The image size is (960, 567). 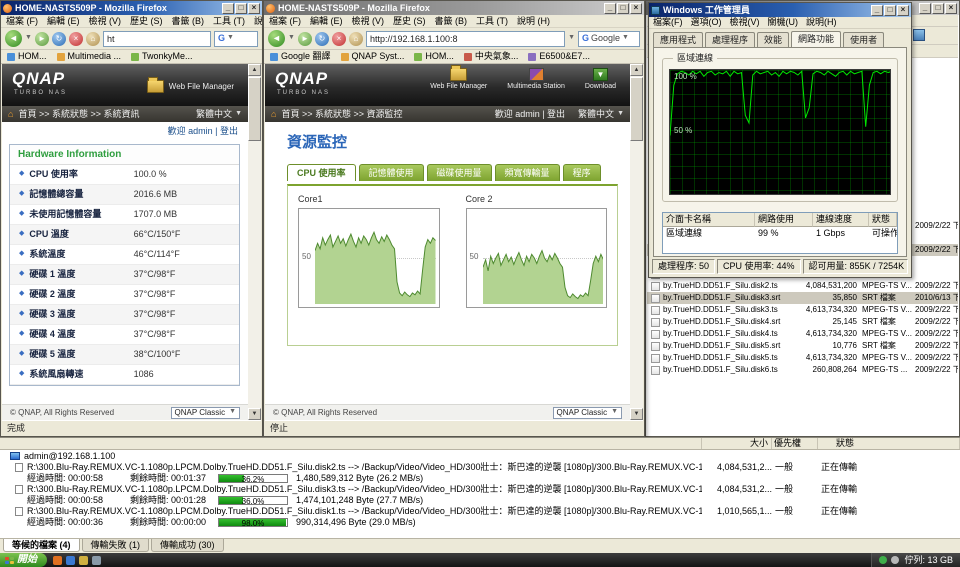 I want to click on app-shortcut: Multimedia Station, so click(x=536, y=79).